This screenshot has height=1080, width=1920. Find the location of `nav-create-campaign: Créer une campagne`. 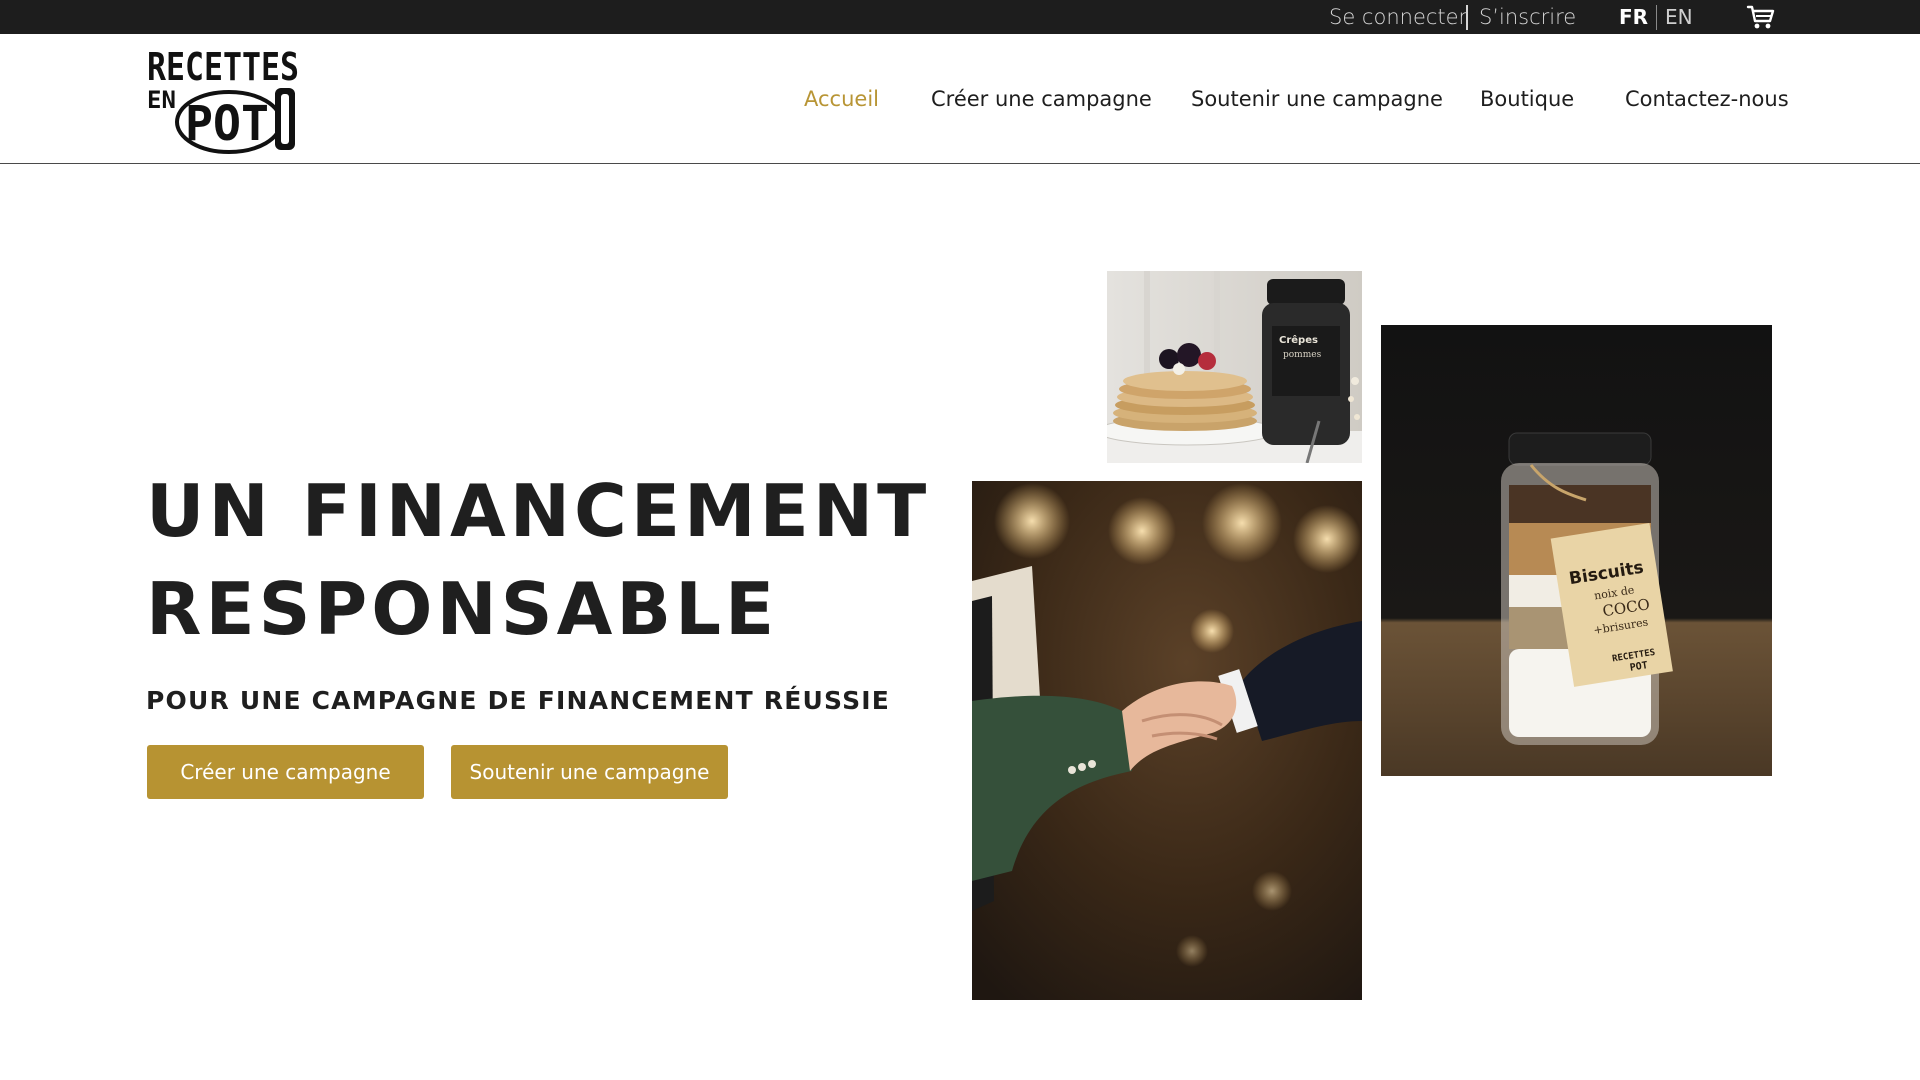

nav-create-campaign: Créer une campagne is located at coordinates (1041, 99).